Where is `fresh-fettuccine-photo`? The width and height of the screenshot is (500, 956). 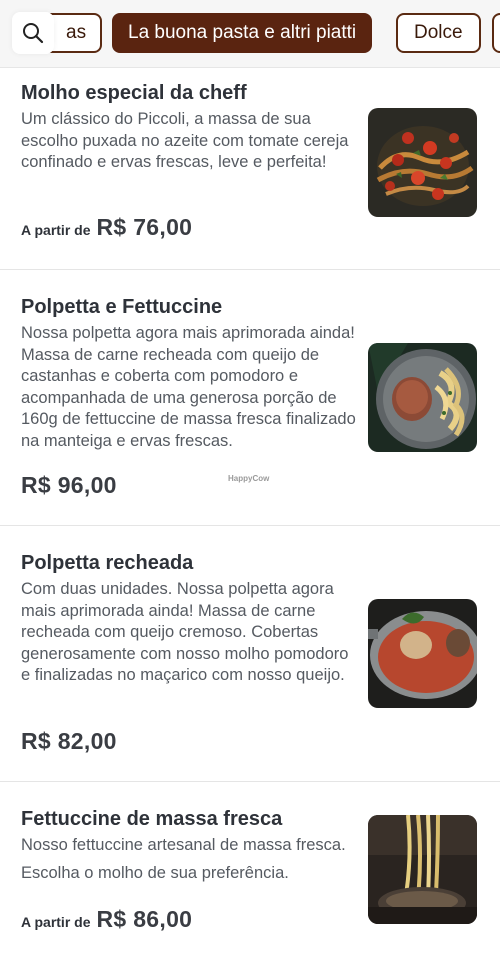 fresh-fettuccine-photo is located at coordinates (422, 869).